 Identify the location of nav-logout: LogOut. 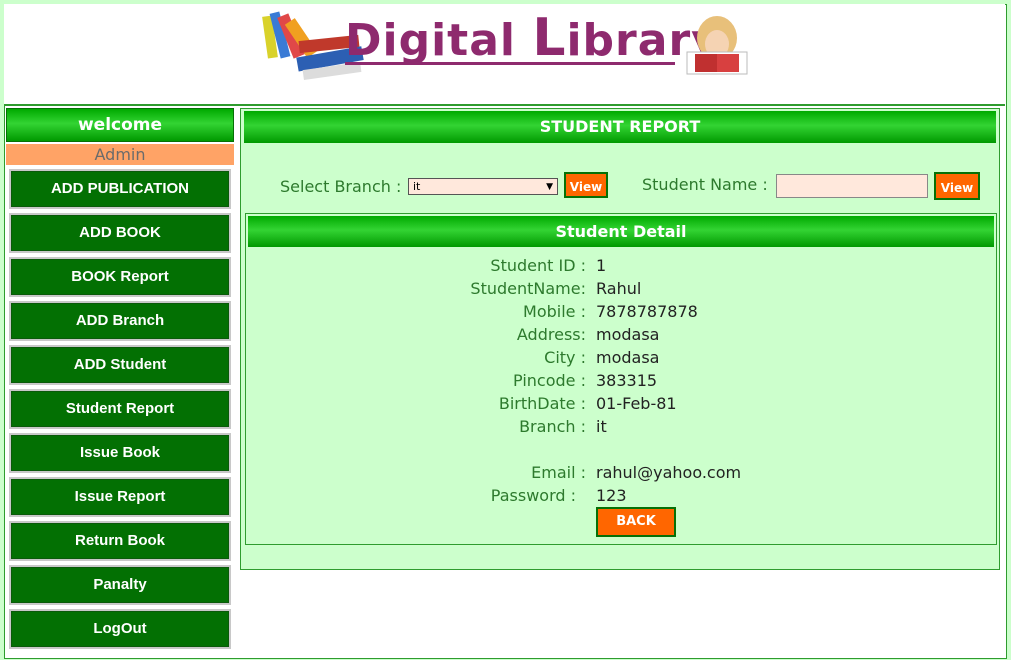
(120, 629).